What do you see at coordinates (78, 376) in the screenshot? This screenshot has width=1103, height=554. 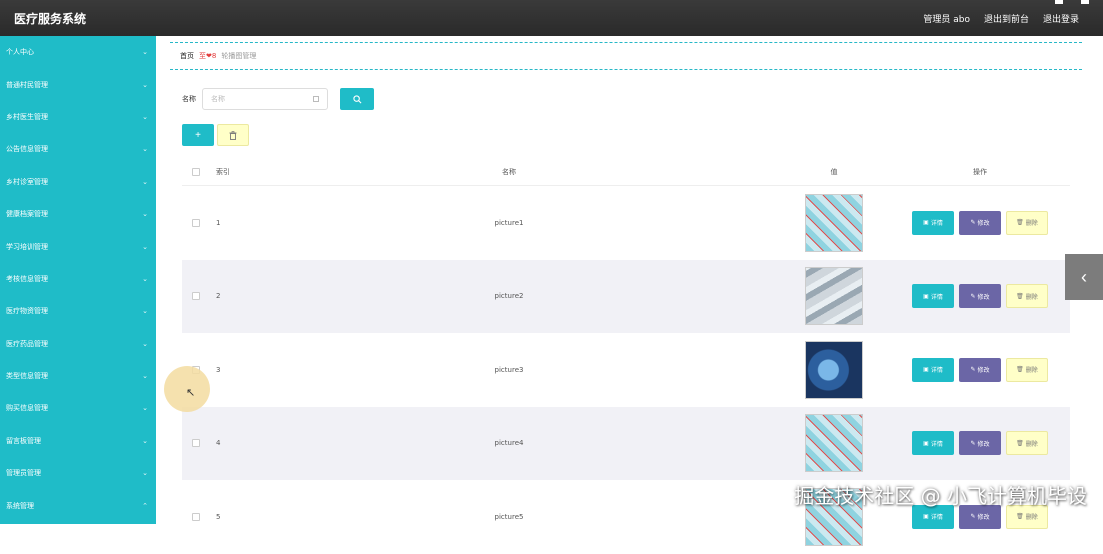 I see `sidebar-item-types: 类型信息管理 ⌄` at bounding box center [78, 376].